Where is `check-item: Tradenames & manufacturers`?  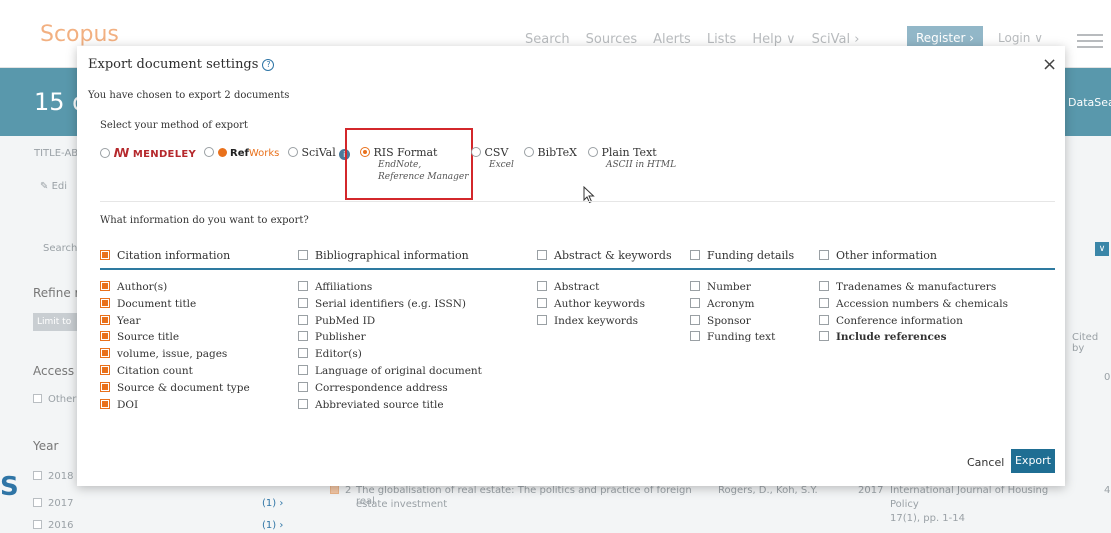
check-item: Tradenames & manufacturers is located at coordinates (913, 287).